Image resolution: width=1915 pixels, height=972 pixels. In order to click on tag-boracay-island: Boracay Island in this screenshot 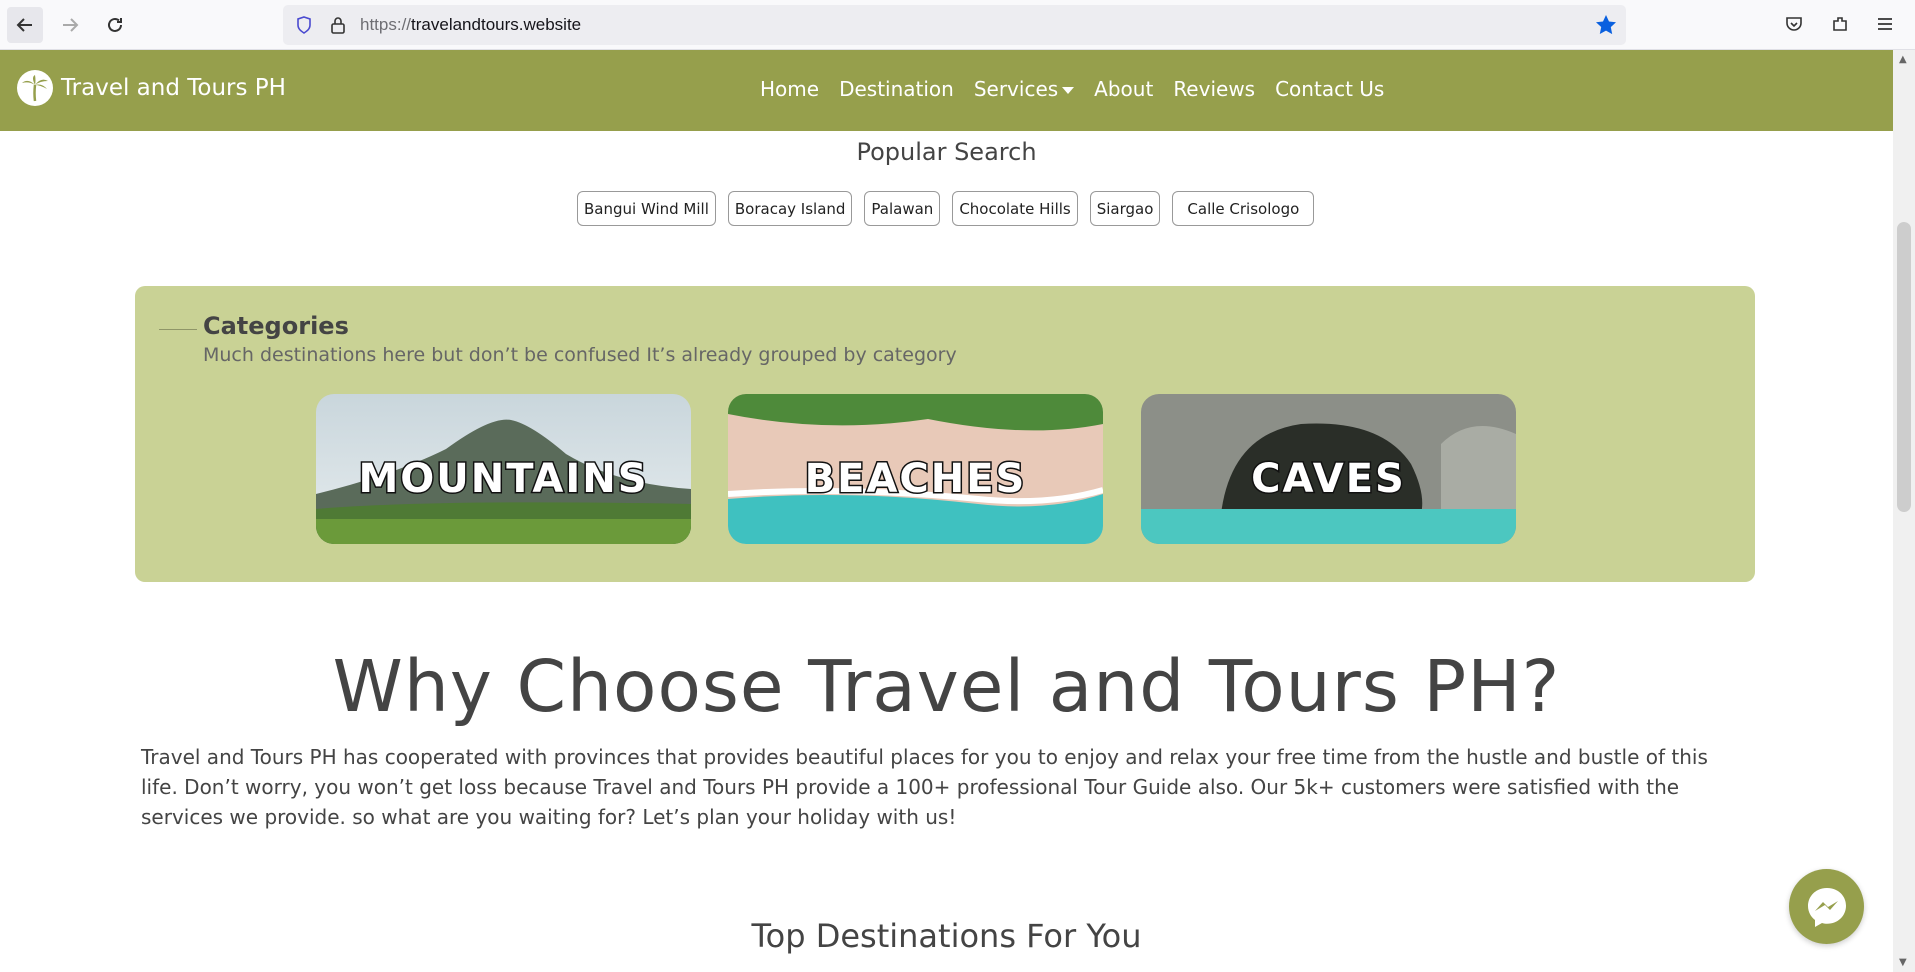, I will do `click(790, 208)`.